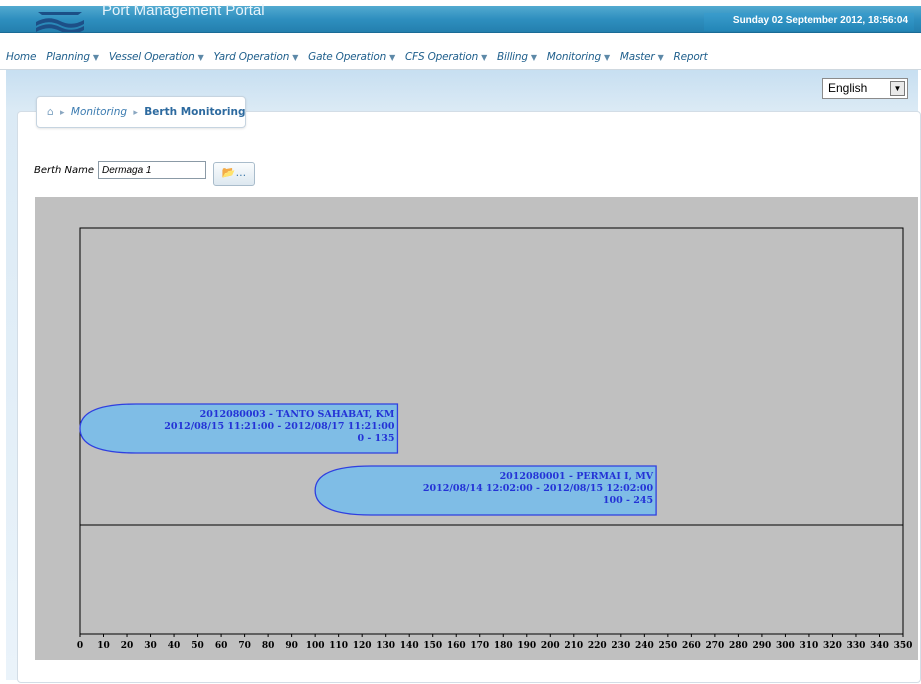 The width and height of the screenshot is (921, 684). Describe the element at coordinates (315, 646) in the screenshot. I see `x-tick-label: 100` at that location.